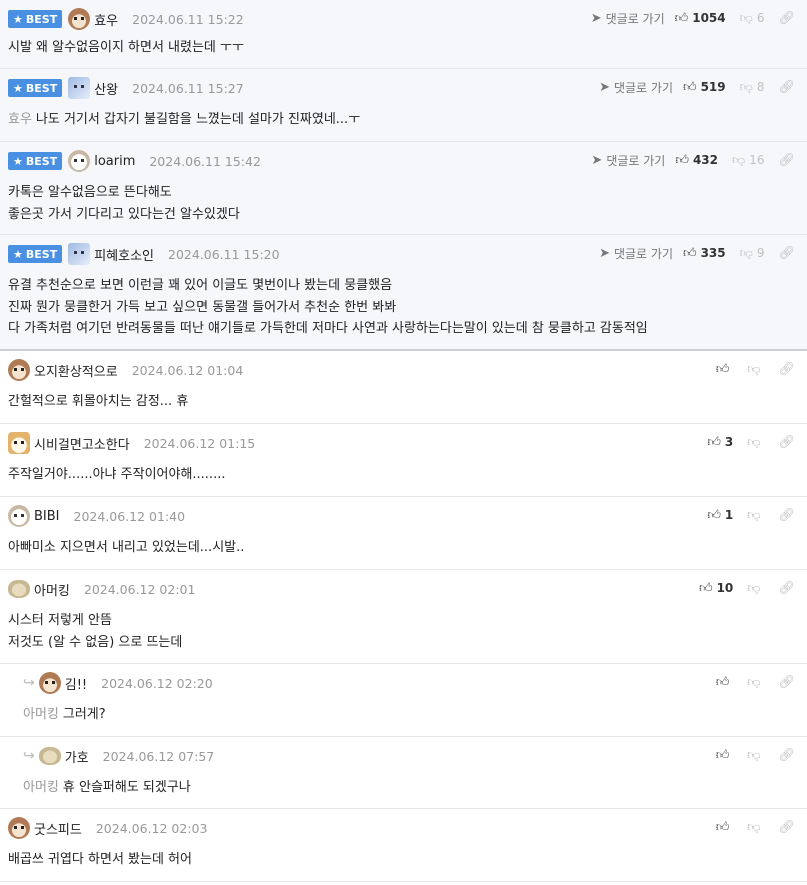 This screenshot has width=807, height=885. I want to click on dislike-button: 👎︎ 6, so click(752, 18).